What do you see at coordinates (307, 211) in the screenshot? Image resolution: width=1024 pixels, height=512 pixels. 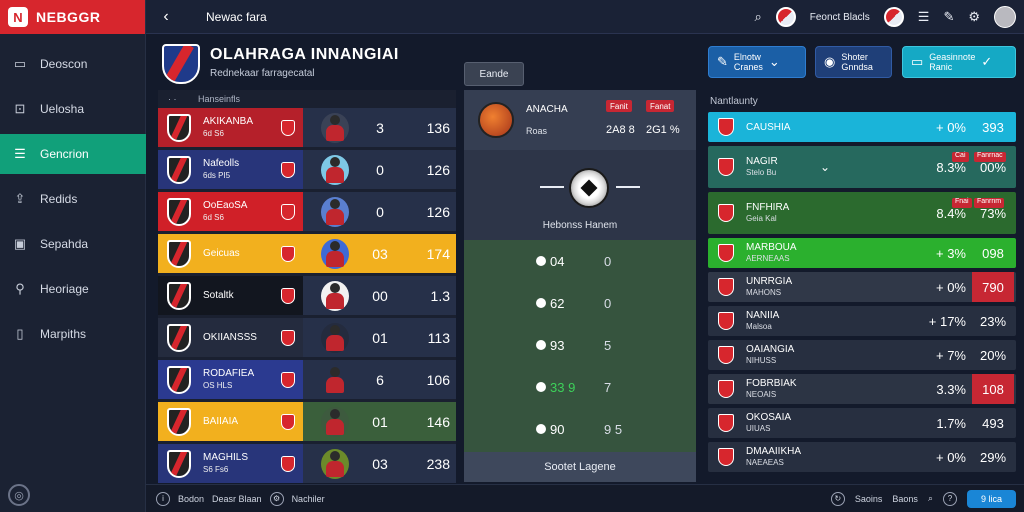 I see `table-row: OoEaoSA 6d S6 0 126` at bounding box center [307, 211].